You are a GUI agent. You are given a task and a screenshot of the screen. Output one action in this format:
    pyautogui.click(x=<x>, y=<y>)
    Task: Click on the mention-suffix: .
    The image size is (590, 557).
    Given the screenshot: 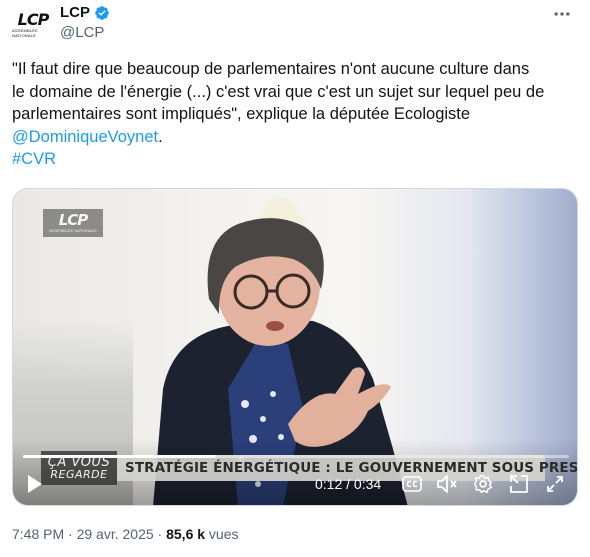 What is the action you would take?
    pyautogui.click(x=160, y=136)
    